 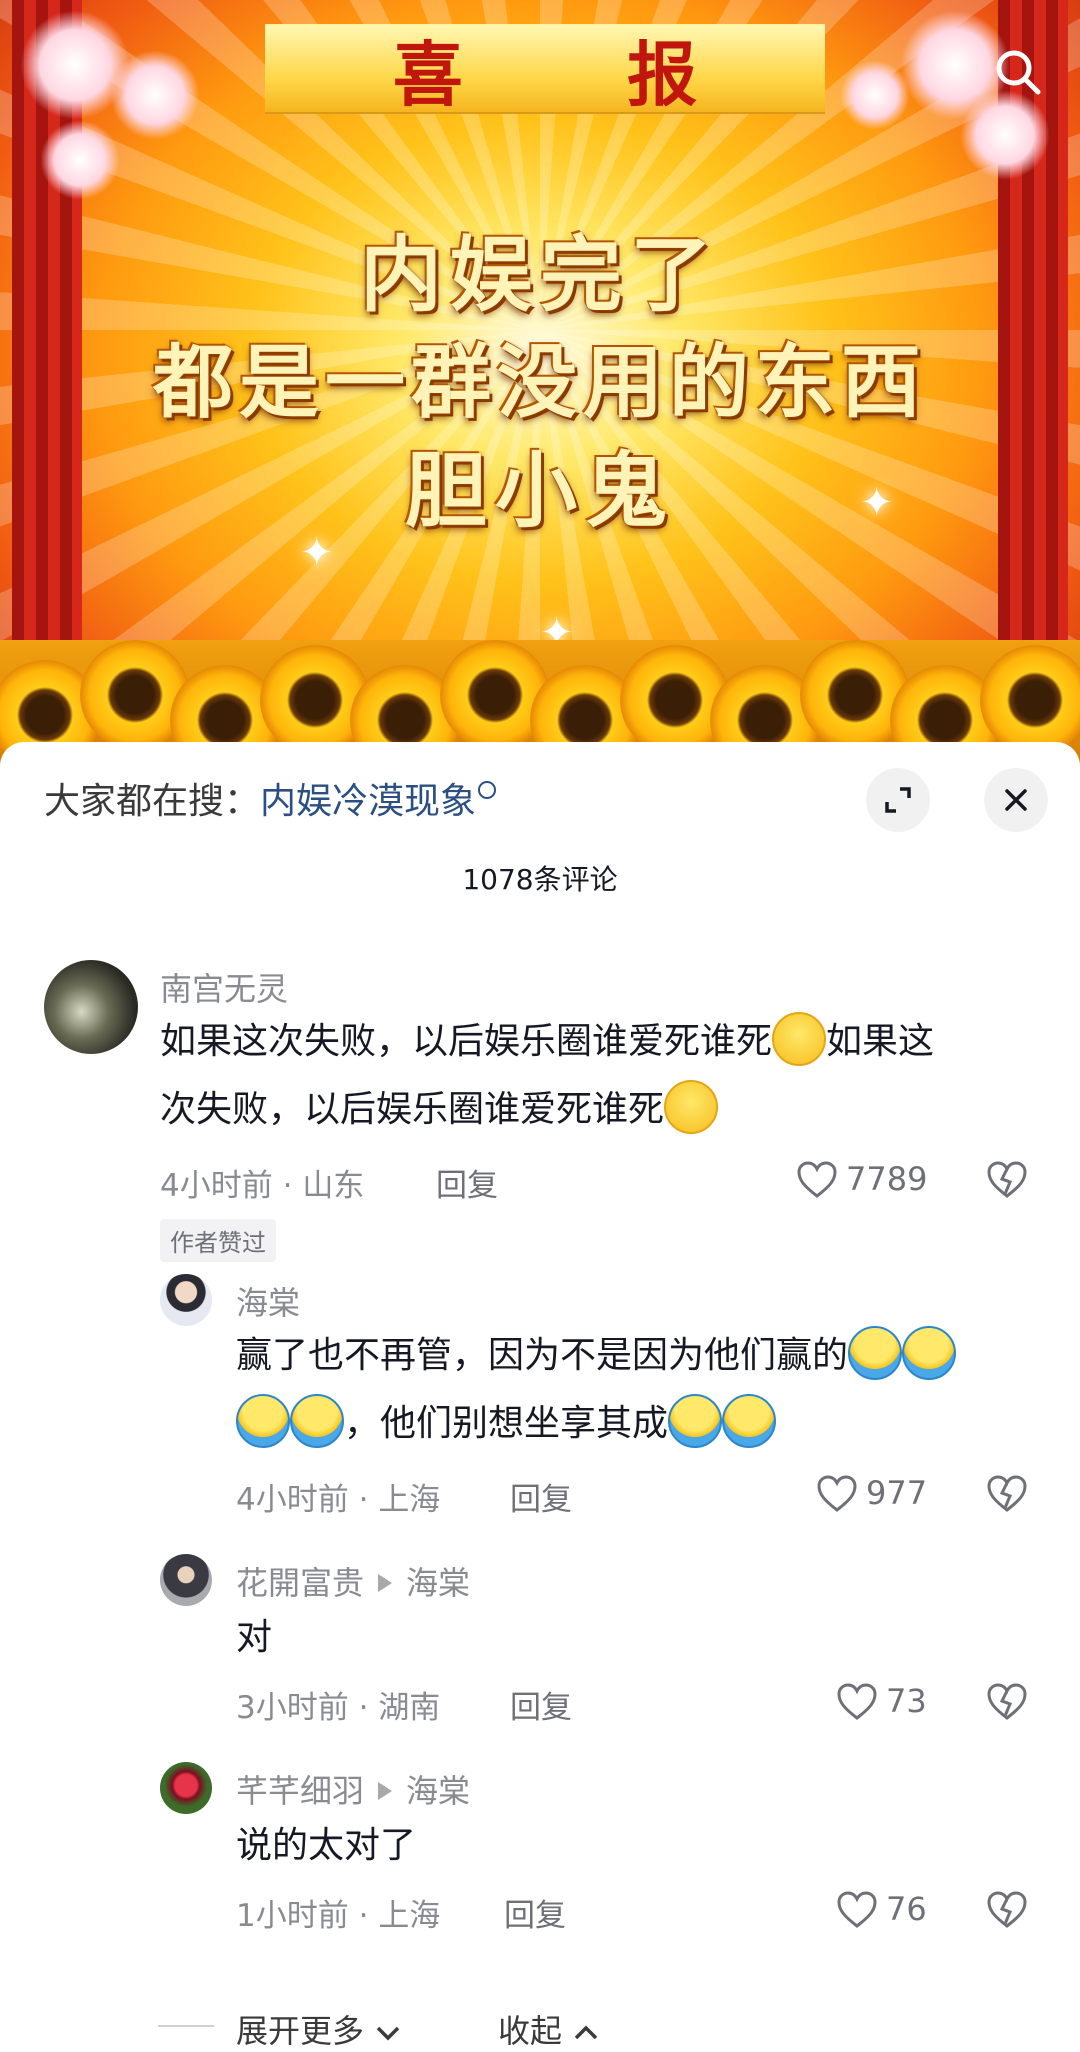 I want to click on trending-search: 大家都在搜：内娱冷漠现象, so click(x=270, y=798).